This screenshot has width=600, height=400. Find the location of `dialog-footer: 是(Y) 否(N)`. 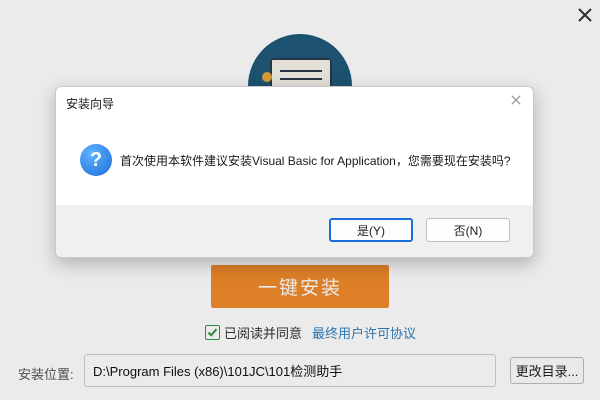

dialog-footer: 是(Y) 否(N) is located at coordinates (294, 231).